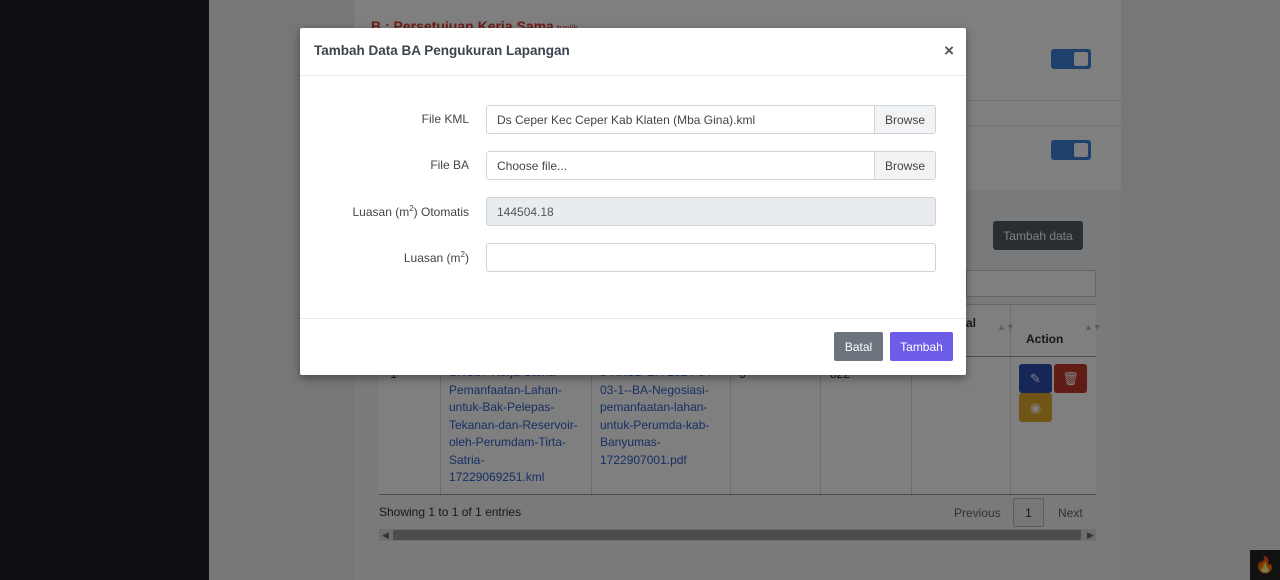  What do you see at coordinates (436, 257) in the screenshot?
I see `luasan-label: Luasan (m2)` at bounding box center [436, 257].